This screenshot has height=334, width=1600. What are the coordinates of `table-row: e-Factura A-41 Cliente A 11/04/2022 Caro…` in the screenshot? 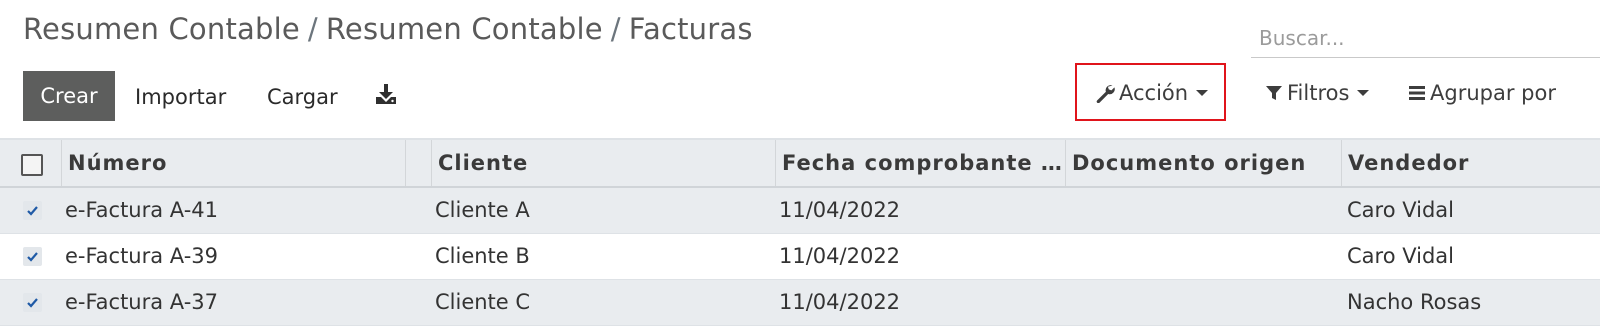 It's located at (800, 211).